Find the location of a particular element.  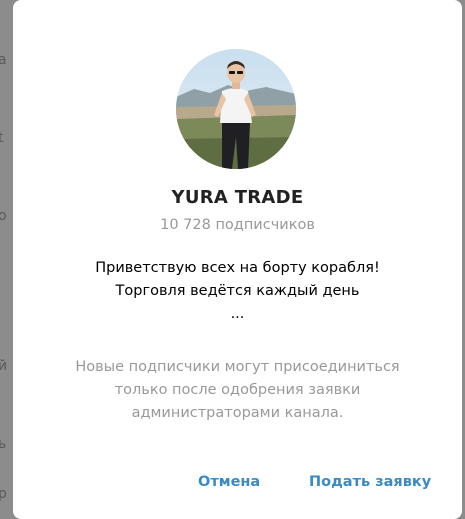

channel-title: YURA TRADE is located at coordinates (237, 197).